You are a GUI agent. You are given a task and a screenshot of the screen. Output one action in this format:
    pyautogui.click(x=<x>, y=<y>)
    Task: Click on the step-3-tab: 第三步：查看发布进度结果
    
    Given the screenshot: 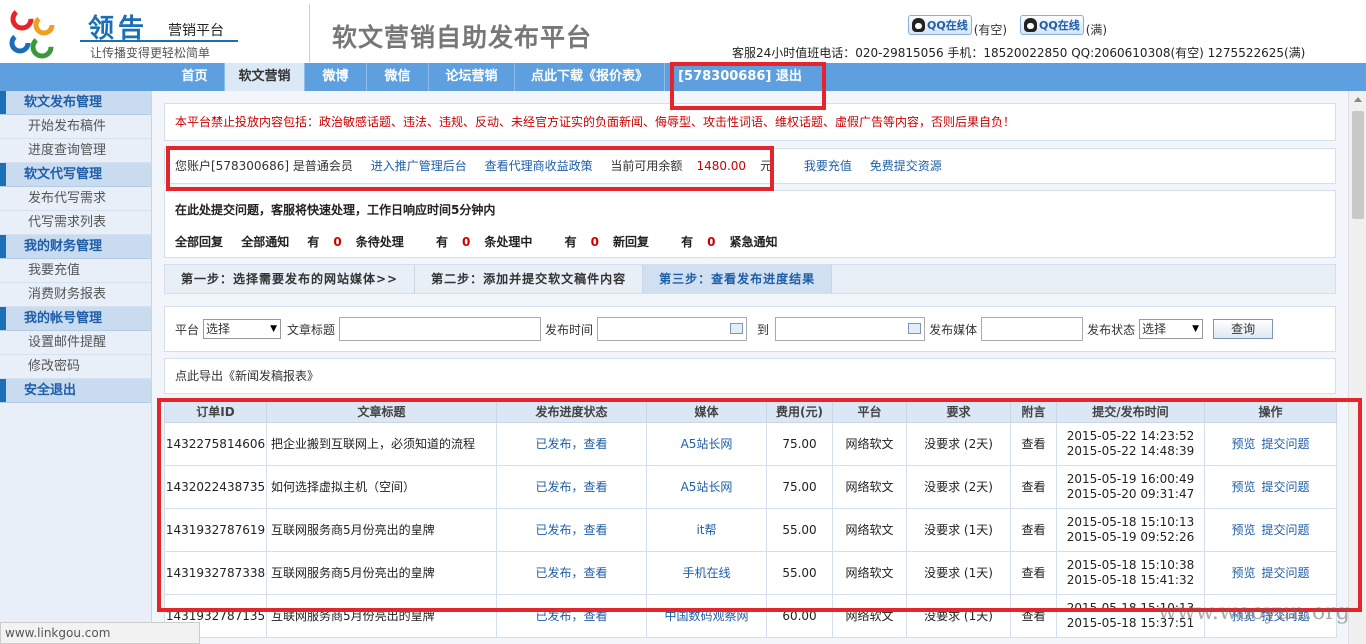 What is the action you would take?
    pyautogui.click(x=738, y=279)
    